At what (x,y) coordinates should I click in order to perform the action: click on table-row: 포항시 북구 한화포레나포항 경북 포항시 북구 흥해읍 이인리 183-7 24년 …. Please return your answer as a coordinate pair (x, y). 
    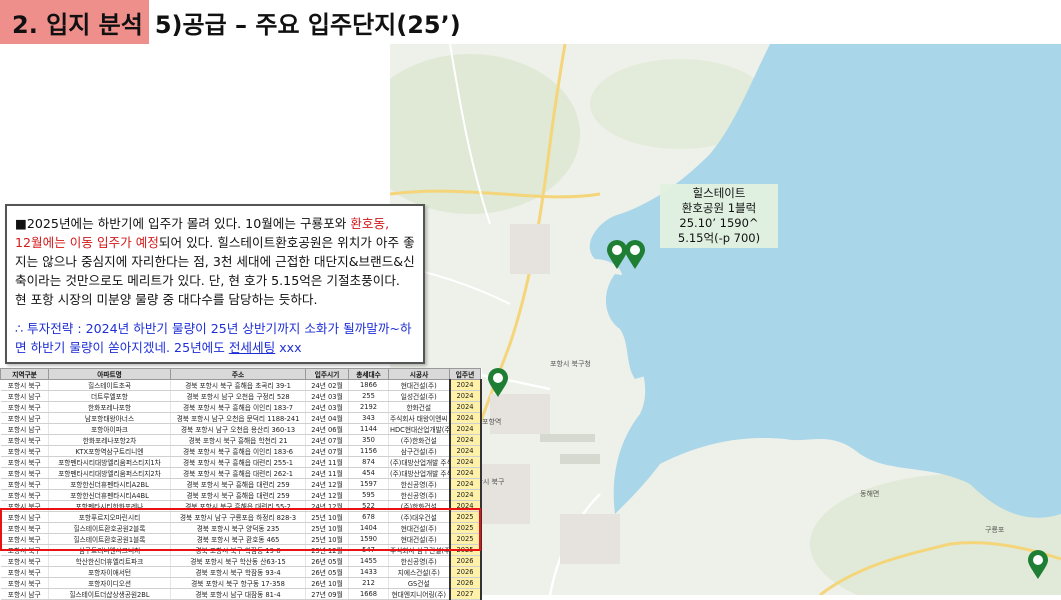
    Looking at the image, I should click on (241, 407).